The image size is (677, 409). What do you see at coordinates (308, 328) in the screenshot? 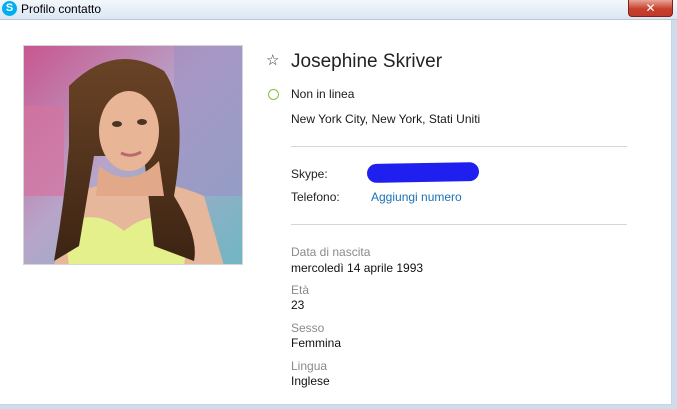
I see `gender-label: Sesso` at bounding box center [308, 328].